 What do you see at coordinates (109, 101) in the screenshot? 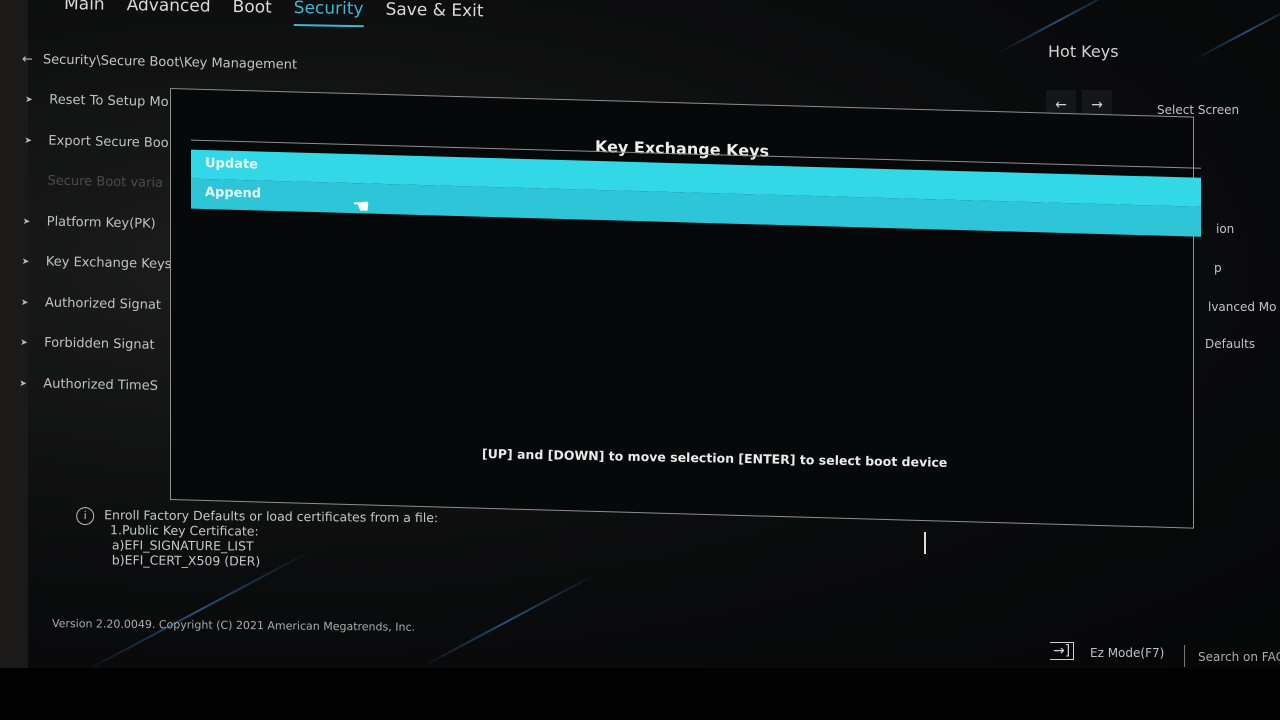
I see `menu-item-label: Reset To Setup Mo` at bounding box center [109, 101].